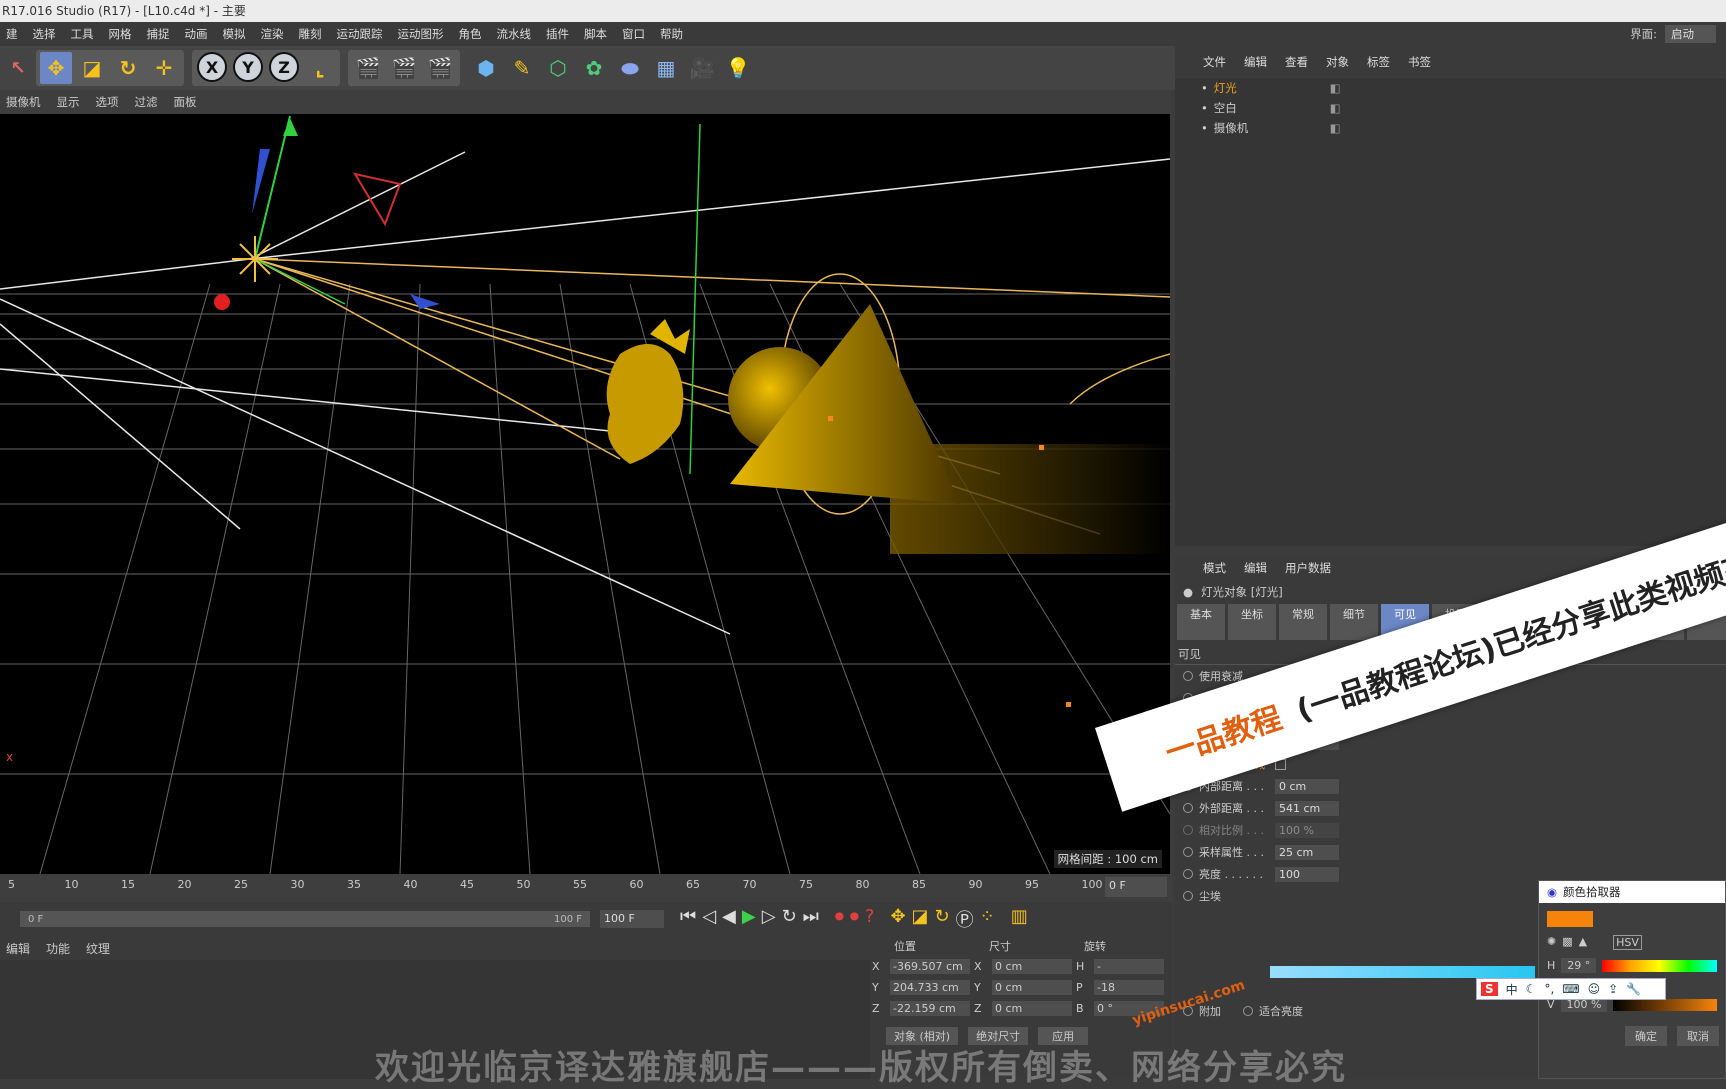  What do you see at coordinates (486, 68) in the screenshot?
I see `cube-icon: ⬢` at bounding box center [486, 68].